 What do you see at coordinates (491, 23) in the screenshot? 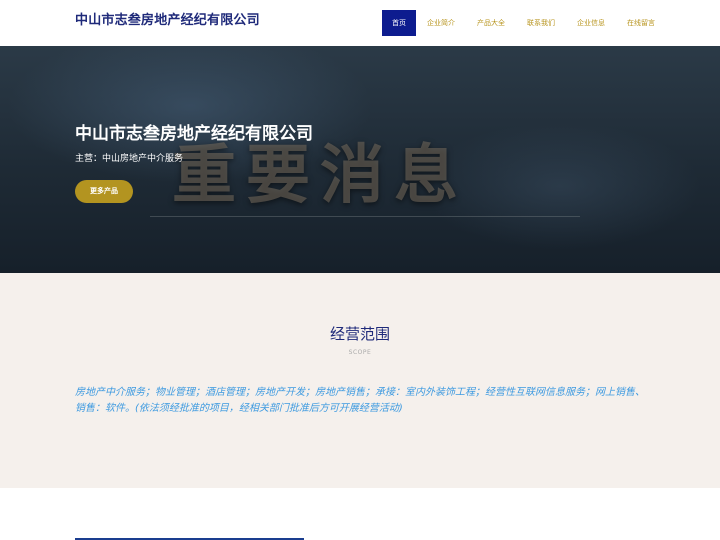
I see `nav-item-products: 产品大全` at bounding box center [491, 23].